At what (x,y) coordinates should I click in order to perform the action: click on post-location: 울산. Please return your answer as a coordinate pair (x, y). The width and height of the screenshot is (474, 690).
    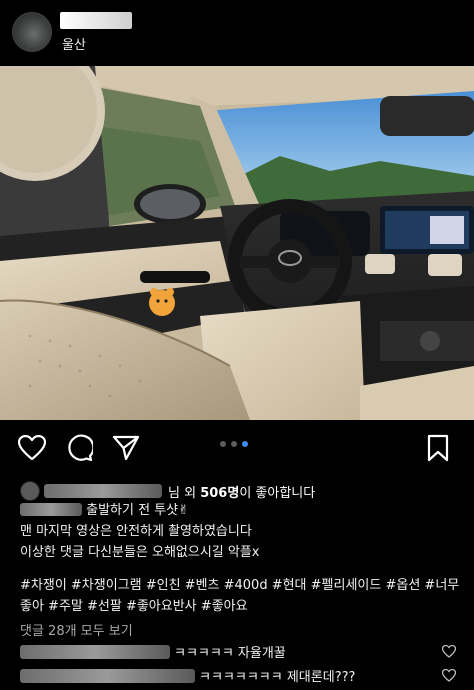
    Looking at the image, I should click on (74, 43).